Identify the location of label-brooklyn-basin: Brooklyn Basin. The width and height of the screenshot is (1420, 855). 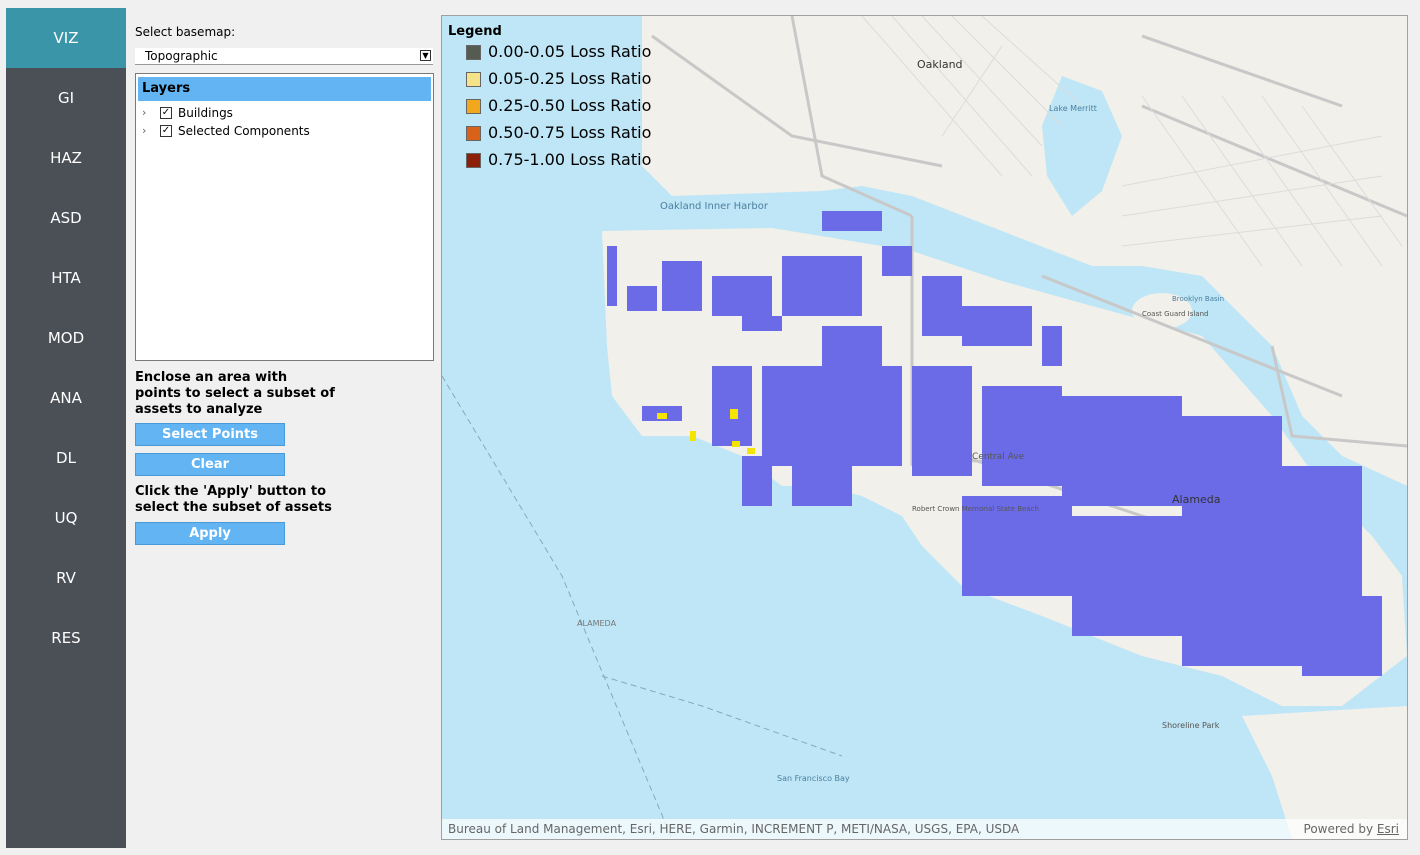
(1198, 299).